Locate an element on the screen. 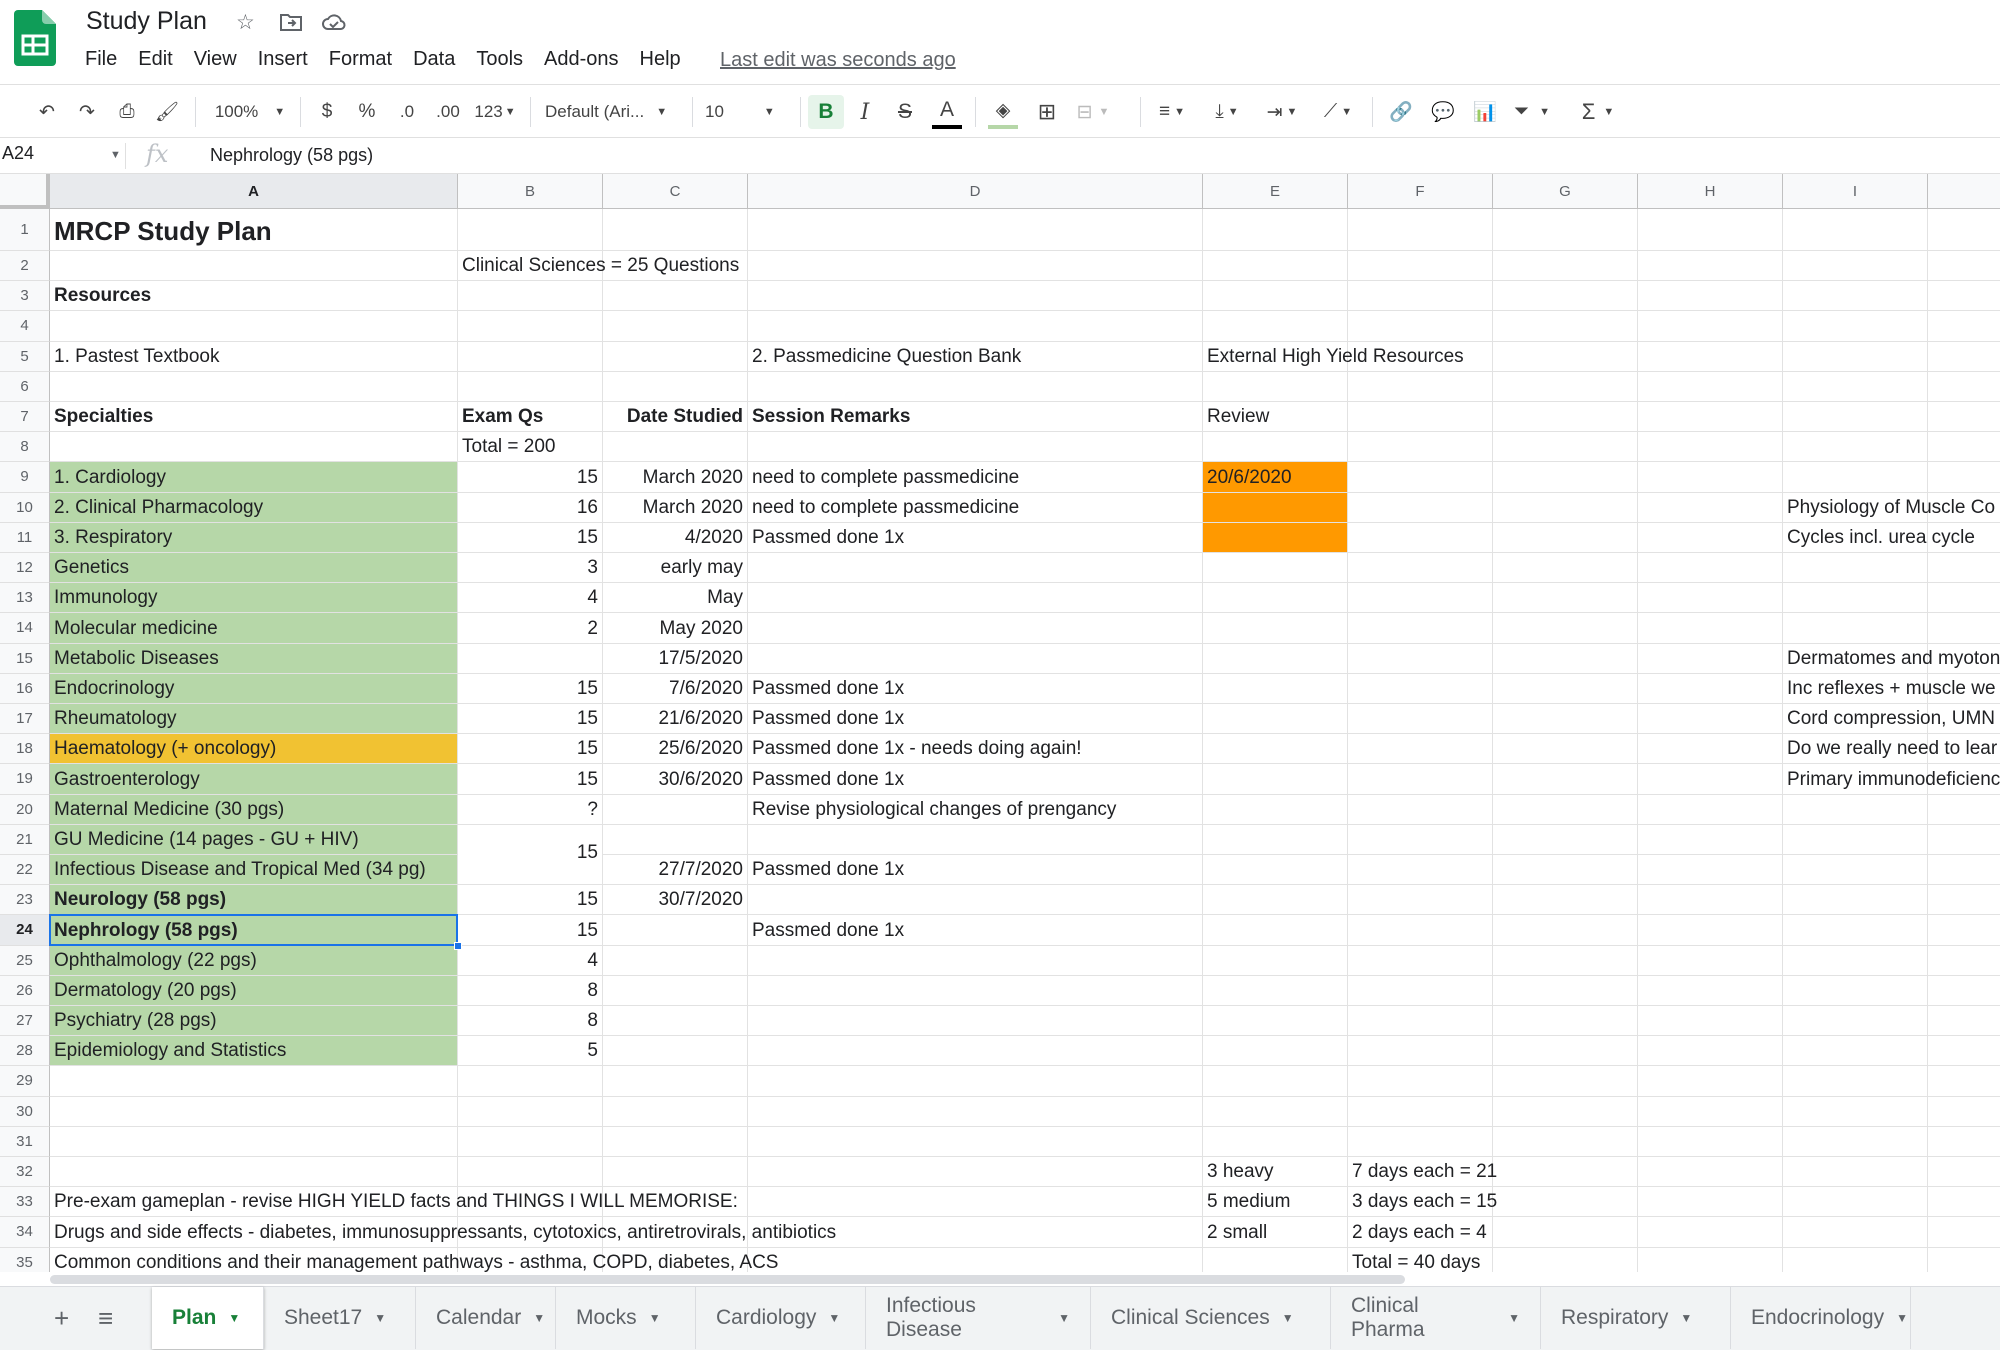 The height and width of the screenshot is (1350, 2000). cell-d21 is located at coordinates (975, 839).